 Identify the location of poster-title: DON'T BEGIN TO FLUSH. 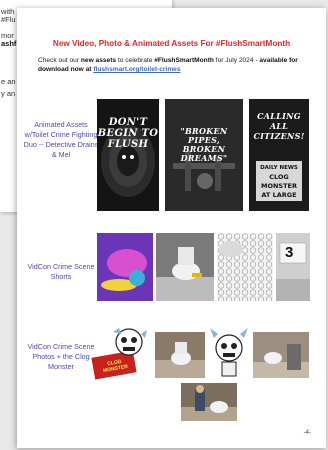
(128, 133).